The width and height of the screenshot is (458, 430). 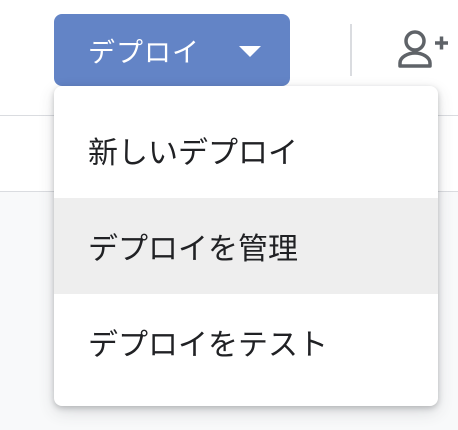 What do you see at coordinates (144, 53) in the screenshot?
I see `deploy-button-label: デプロイ` at bounding box center [144, 53].